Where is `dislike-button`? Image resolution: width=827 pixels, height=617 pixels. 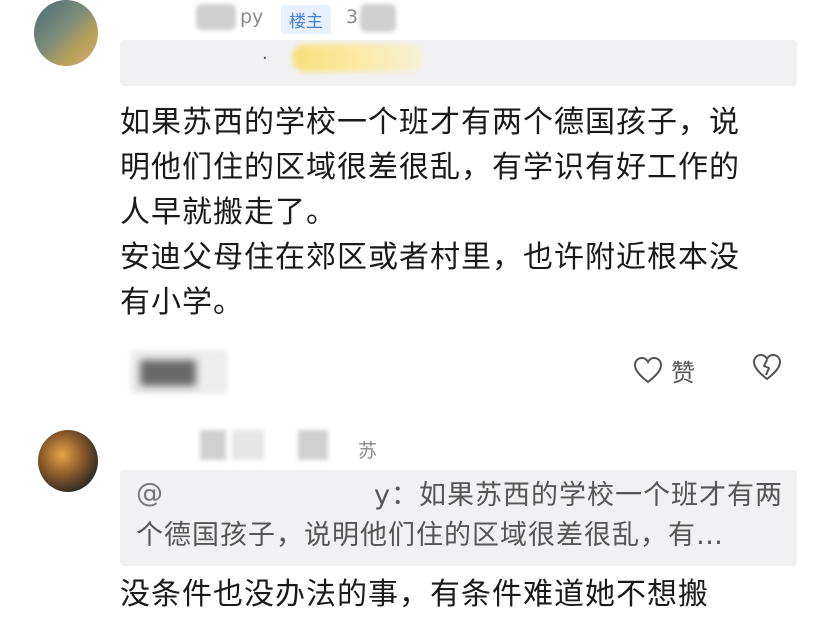
dislike-button is located at coordinates (767, 369).